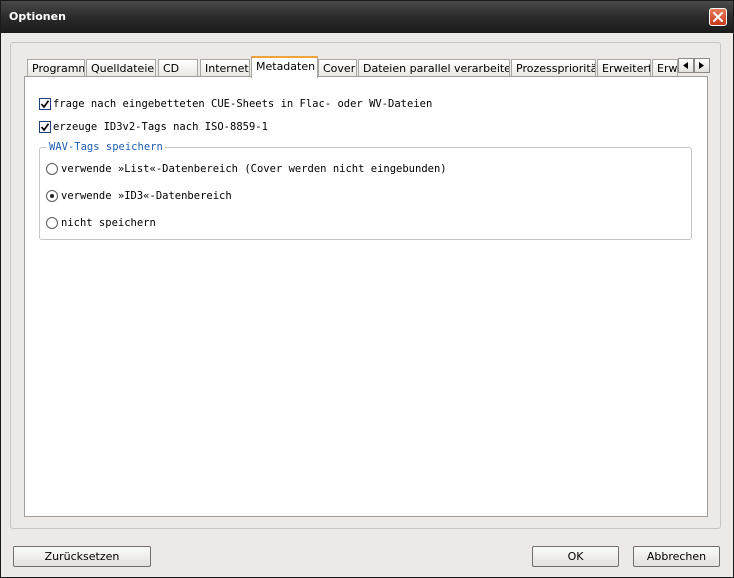  I want to click on tab-cd: CD, so click(178, 68).